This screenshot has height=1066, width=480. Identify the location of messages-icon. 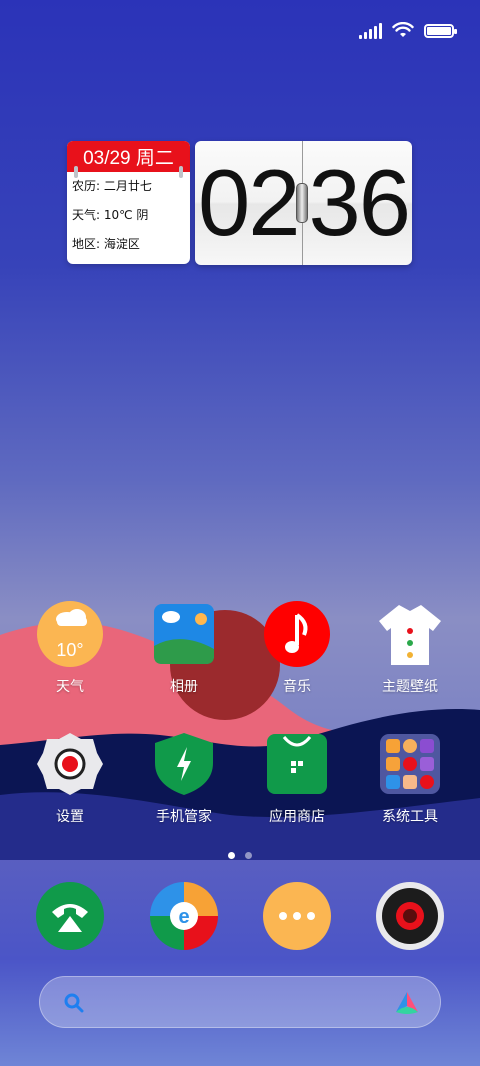
(297, 916).